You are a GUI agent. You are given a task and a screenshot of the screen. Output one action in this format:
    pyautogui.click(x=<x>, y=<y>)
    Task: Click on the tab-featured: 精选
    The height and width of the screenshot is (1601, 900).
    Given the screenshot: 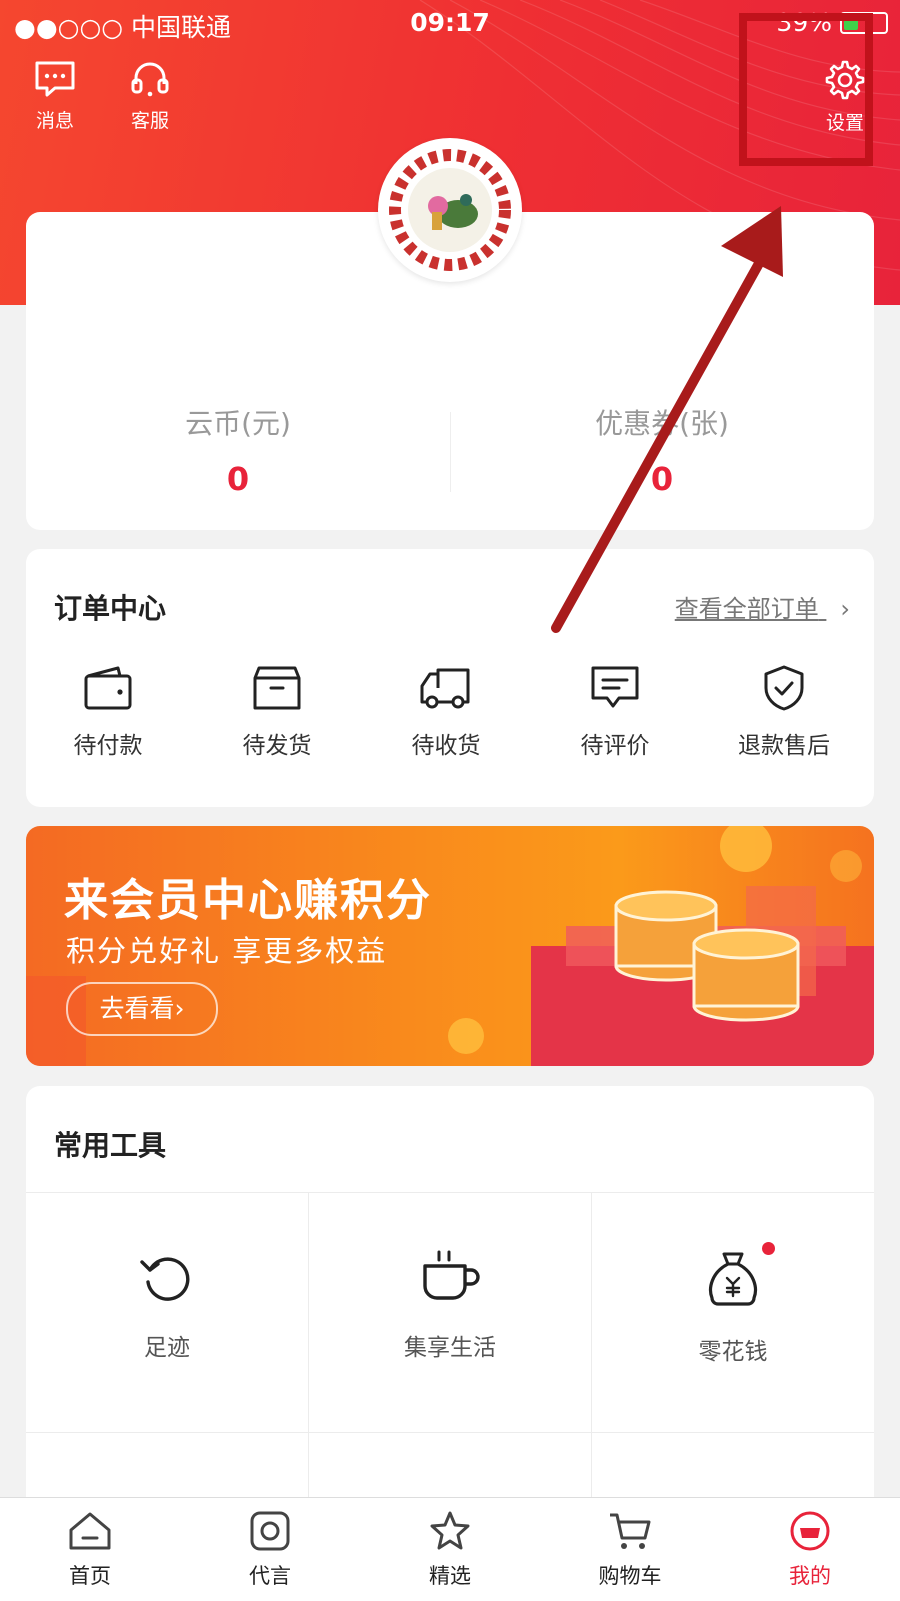 What is the action you would take?
    pyautogui.click(x=450, y=1550)
    